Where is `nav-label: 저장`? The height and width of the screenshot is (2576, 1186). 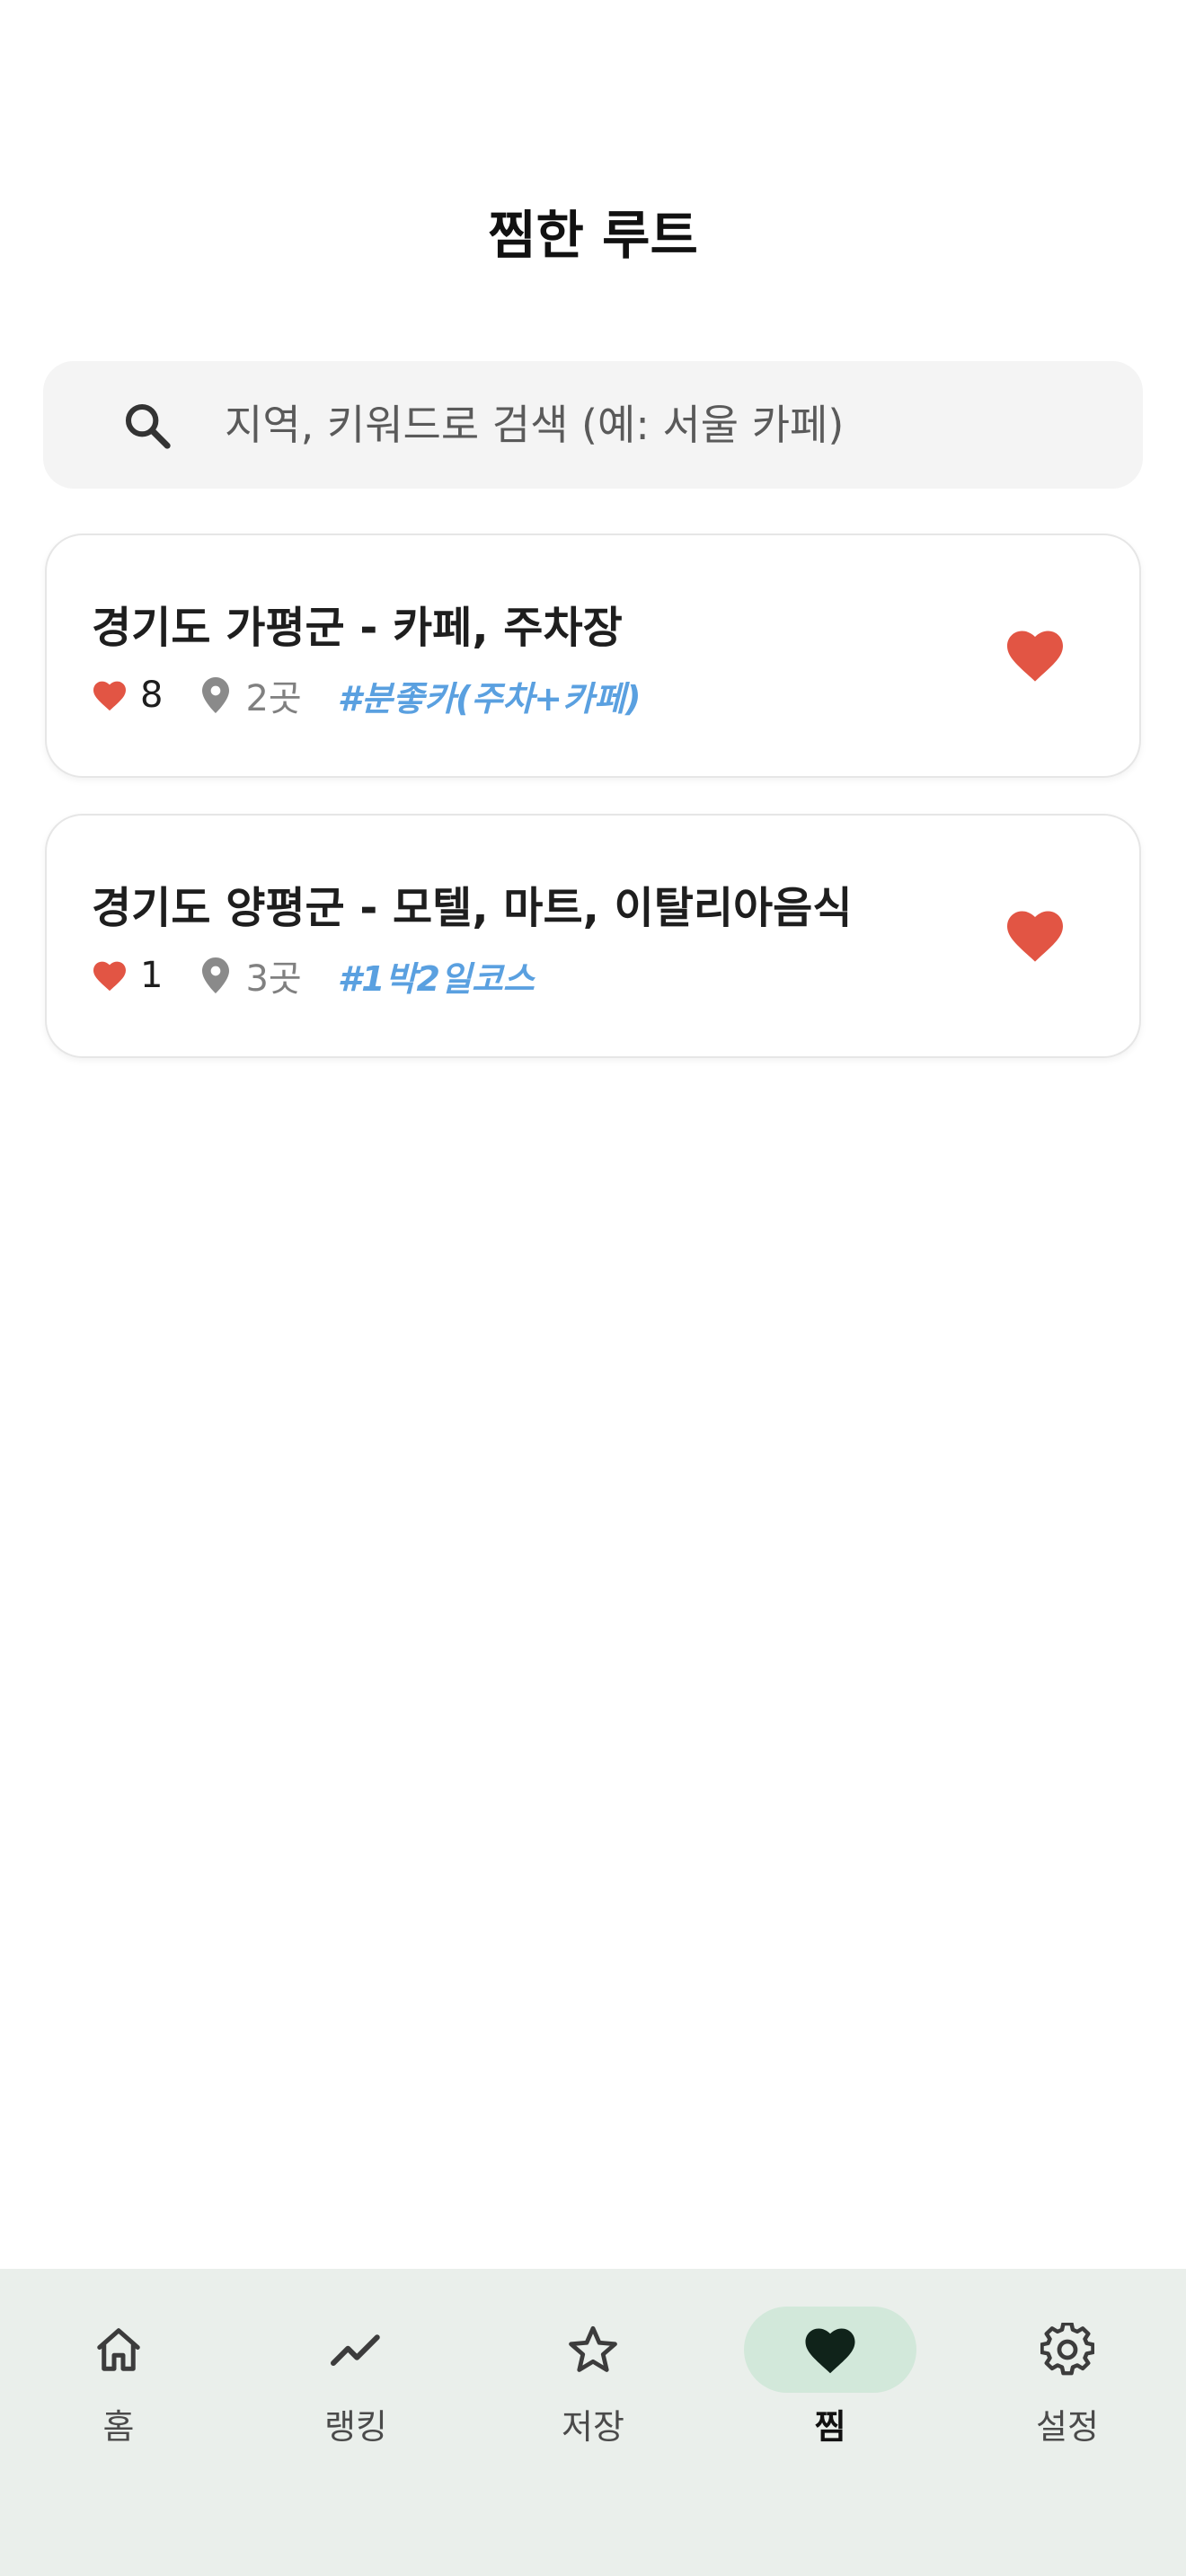
nav-label: 저장 is located at coordinates (593, 2427).